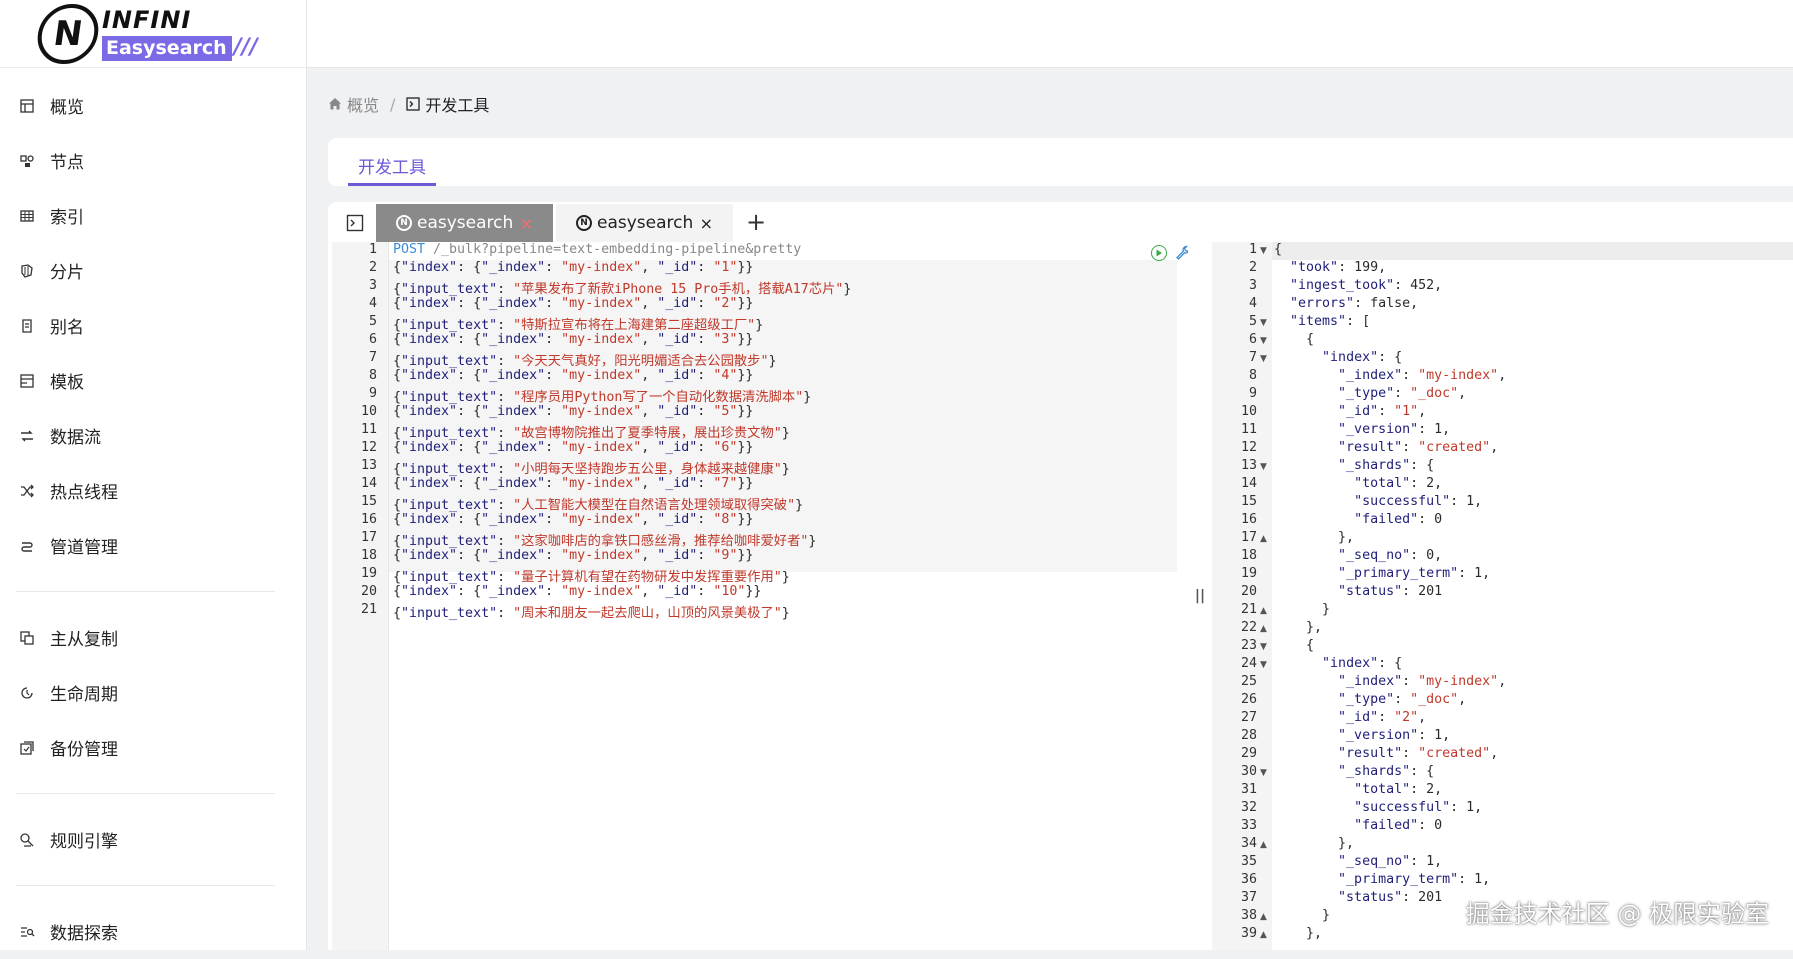 This screenshot has height=959, width=1793. What do you see at coordinates (153, 215) in the screenshot?
I see `sidebar-item-table: 索引` at bounding box center [153, 215].